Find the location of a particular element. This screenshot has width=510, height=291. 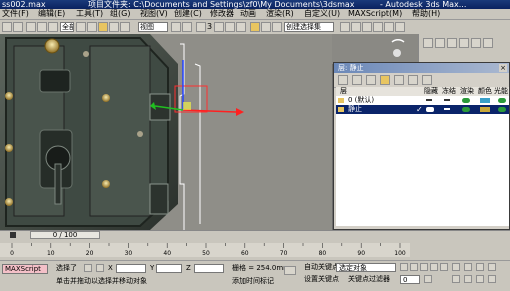

col-layer: 层 is located at coordinates (343, 91).